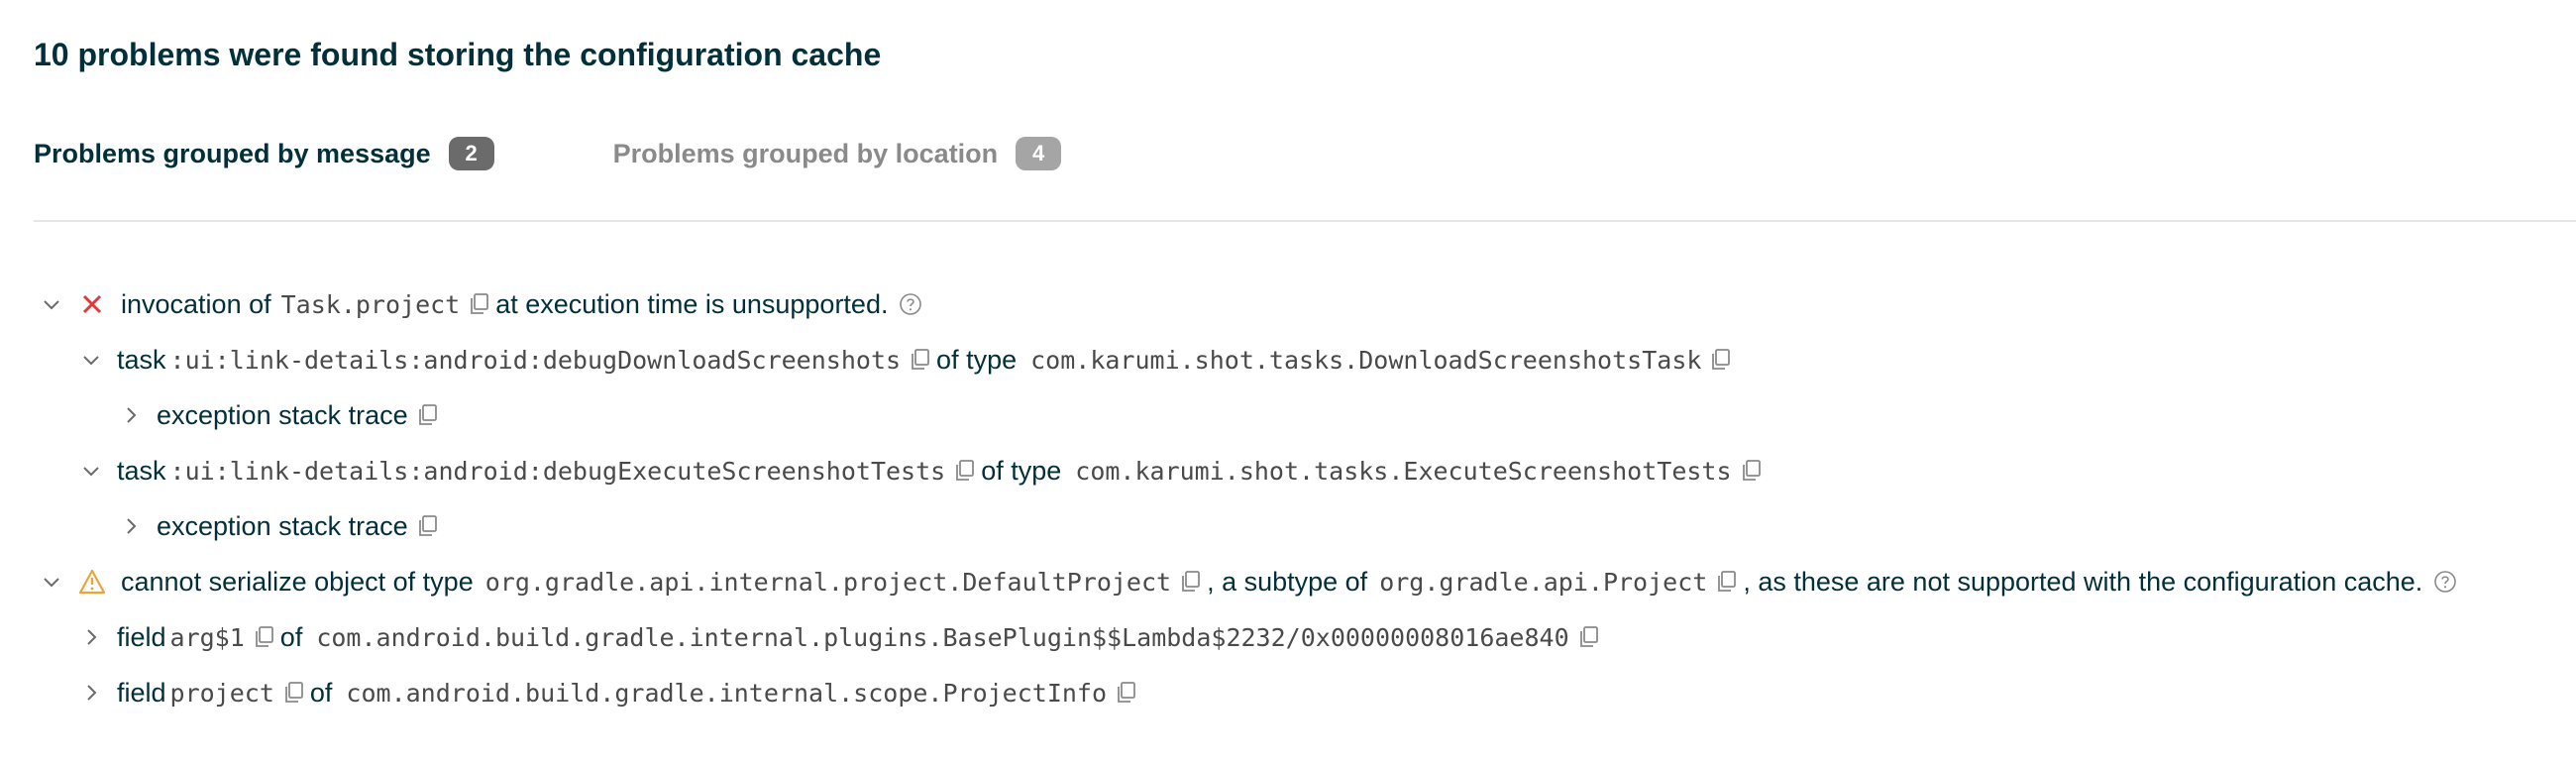 This screenshot has height=765, width=2576. What do you see at coordinates (1287, 581) in the screenshot?
I see `problem-message-middle: , a subtype of` at bounding box center [1287, 581].